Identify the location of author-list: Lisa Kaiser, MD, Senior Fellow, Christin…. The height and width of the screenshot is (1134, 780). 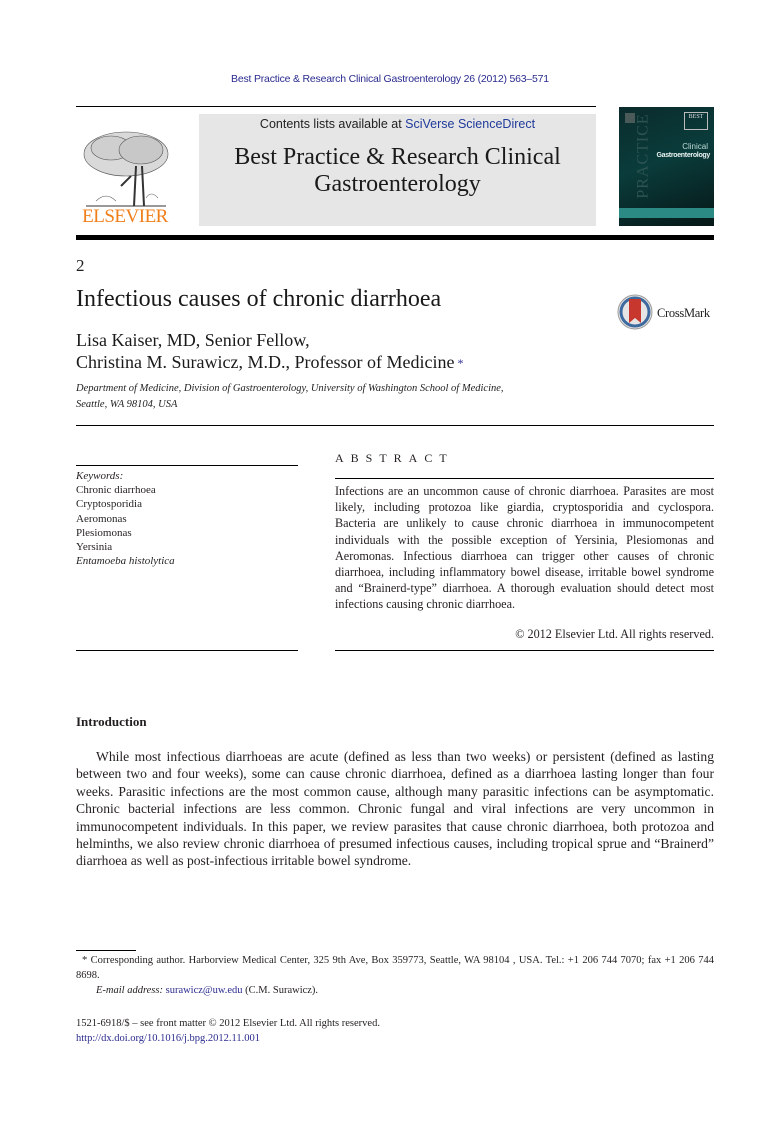
(269, 351).